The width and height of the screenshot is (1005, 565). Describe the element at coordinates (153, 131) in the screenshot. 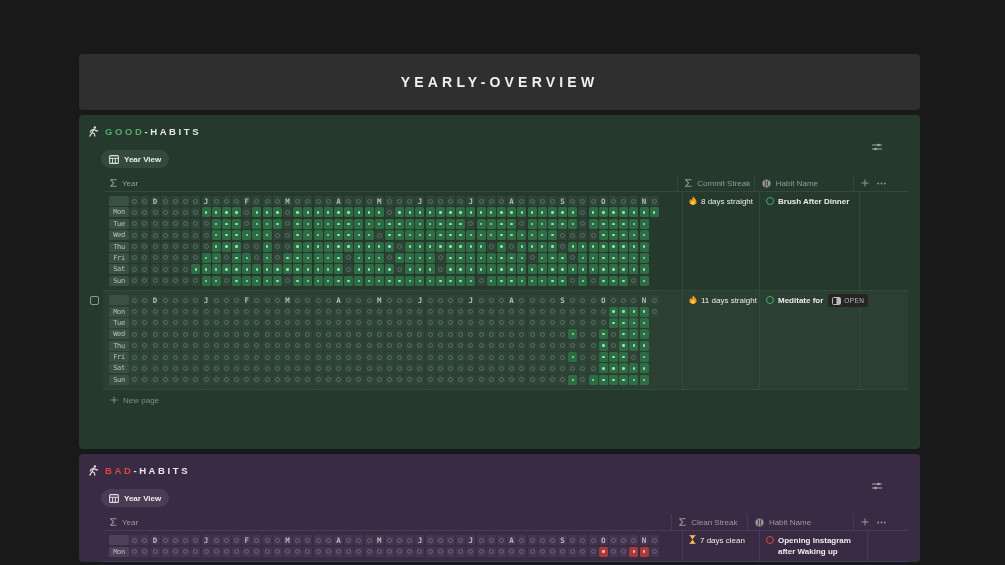

I see `section-title: GOOD-HABITS` at that location.